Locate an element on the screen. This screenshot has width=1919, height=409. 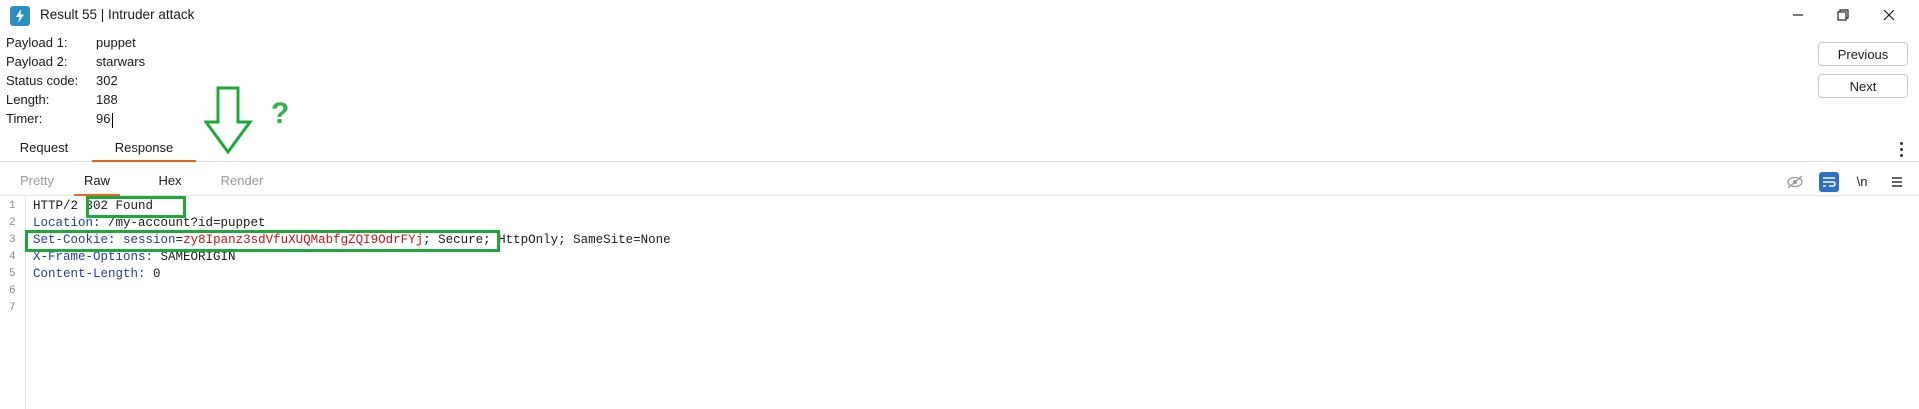
annotation-highlight-set-cookie is located at coordinates (262, 241).